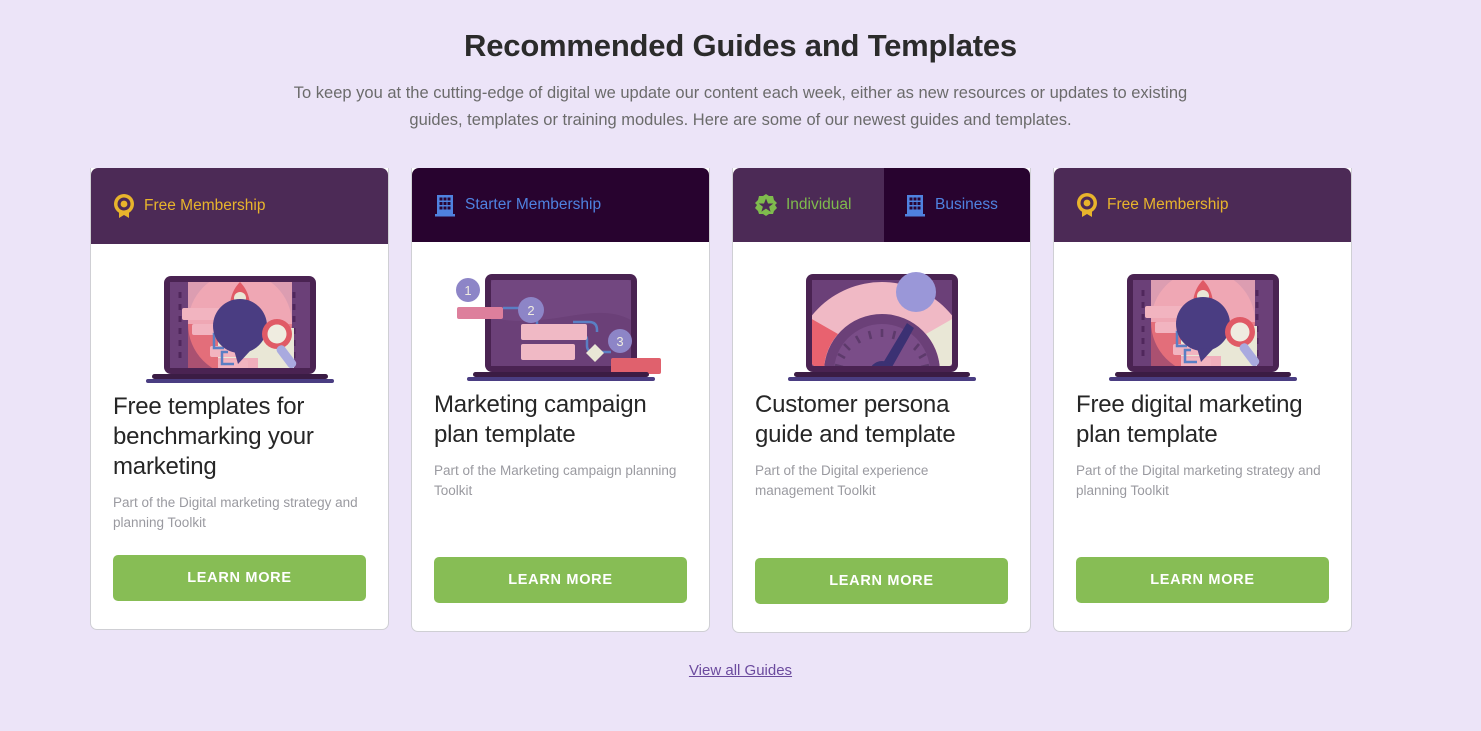 The width and height of the screenshot is (1481, 731). I want to click on footer-area: View all Guides, so click(740, 671).